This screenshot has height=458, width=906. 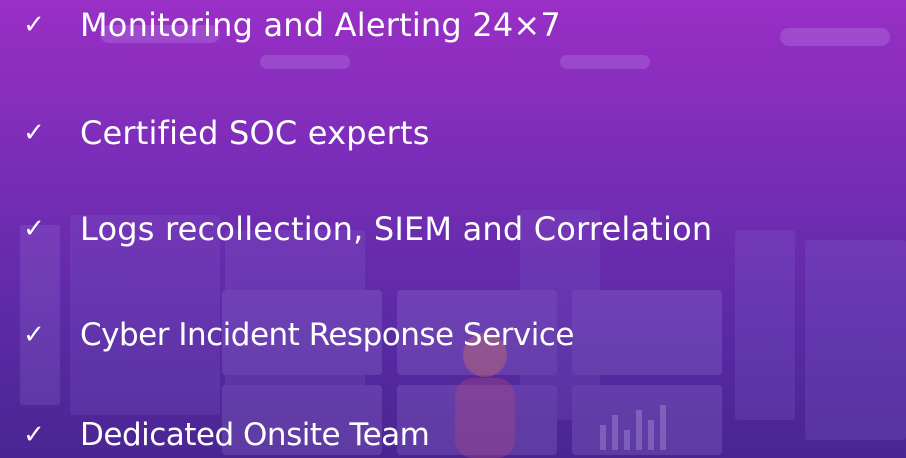 I want to click on list-item-label: Logs recollection, SIEM and Correlation, so click(x=396, y=229).